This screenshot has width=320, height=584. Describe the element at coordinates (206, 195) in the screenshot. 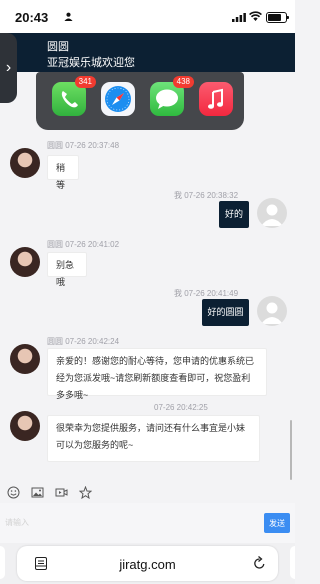

I see `message-meta: 我 07-26 20:38:32` at that location.